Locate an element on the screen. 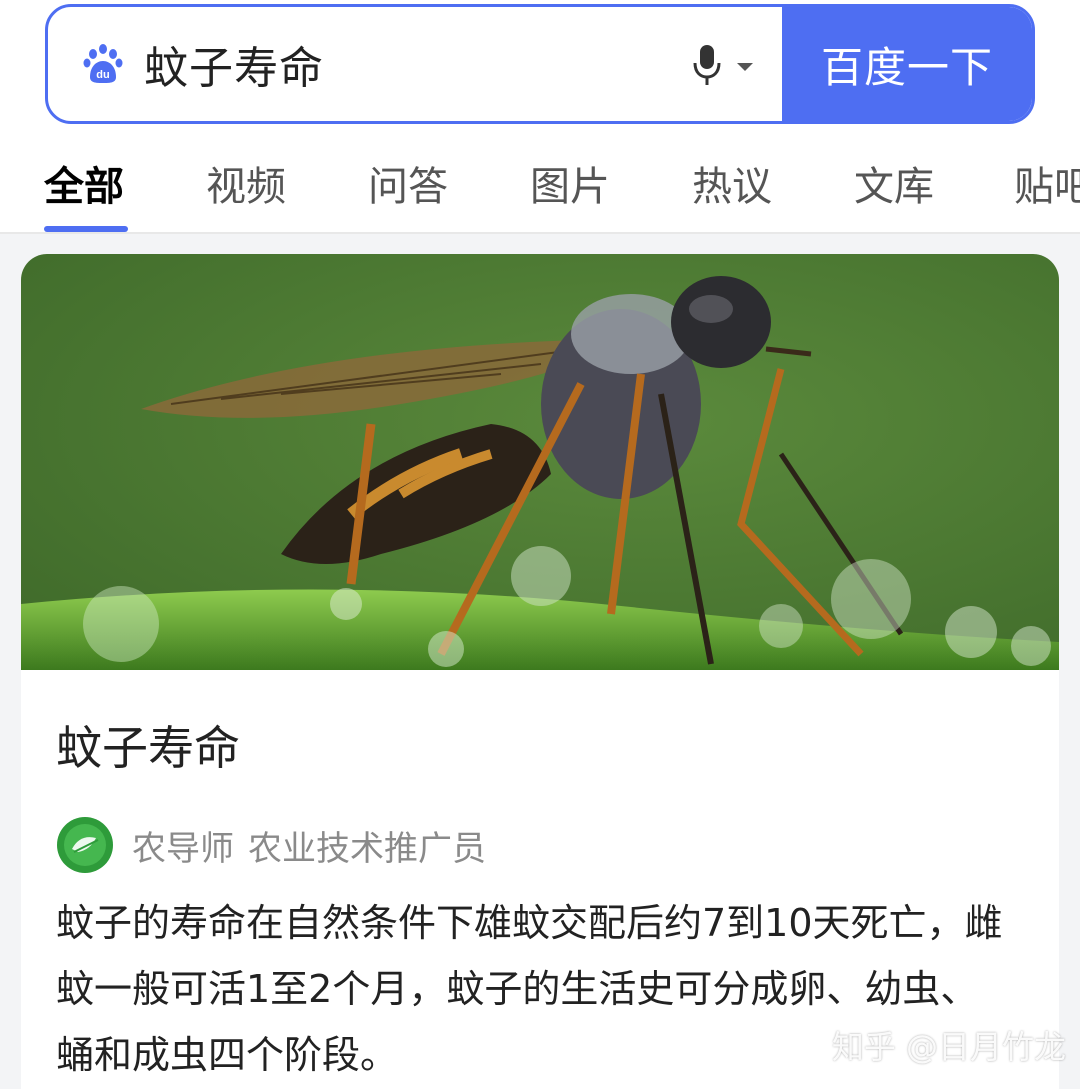  caret-down-icon is located at coordinates (745, 67).